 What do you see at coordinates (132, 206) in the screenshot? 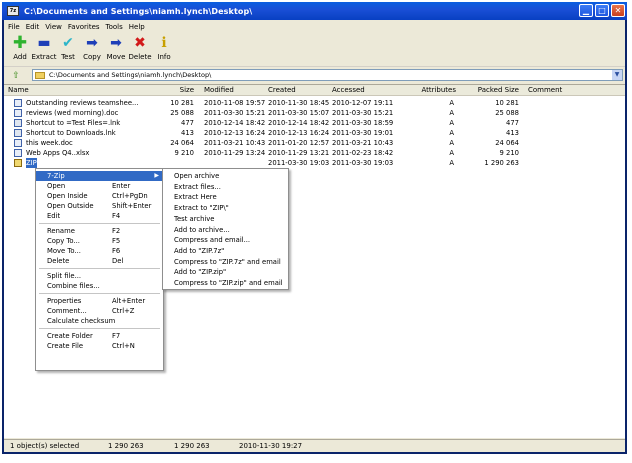
I see `menu-item-shortcut: Shift+Enter` at bounding box center [132, 206].